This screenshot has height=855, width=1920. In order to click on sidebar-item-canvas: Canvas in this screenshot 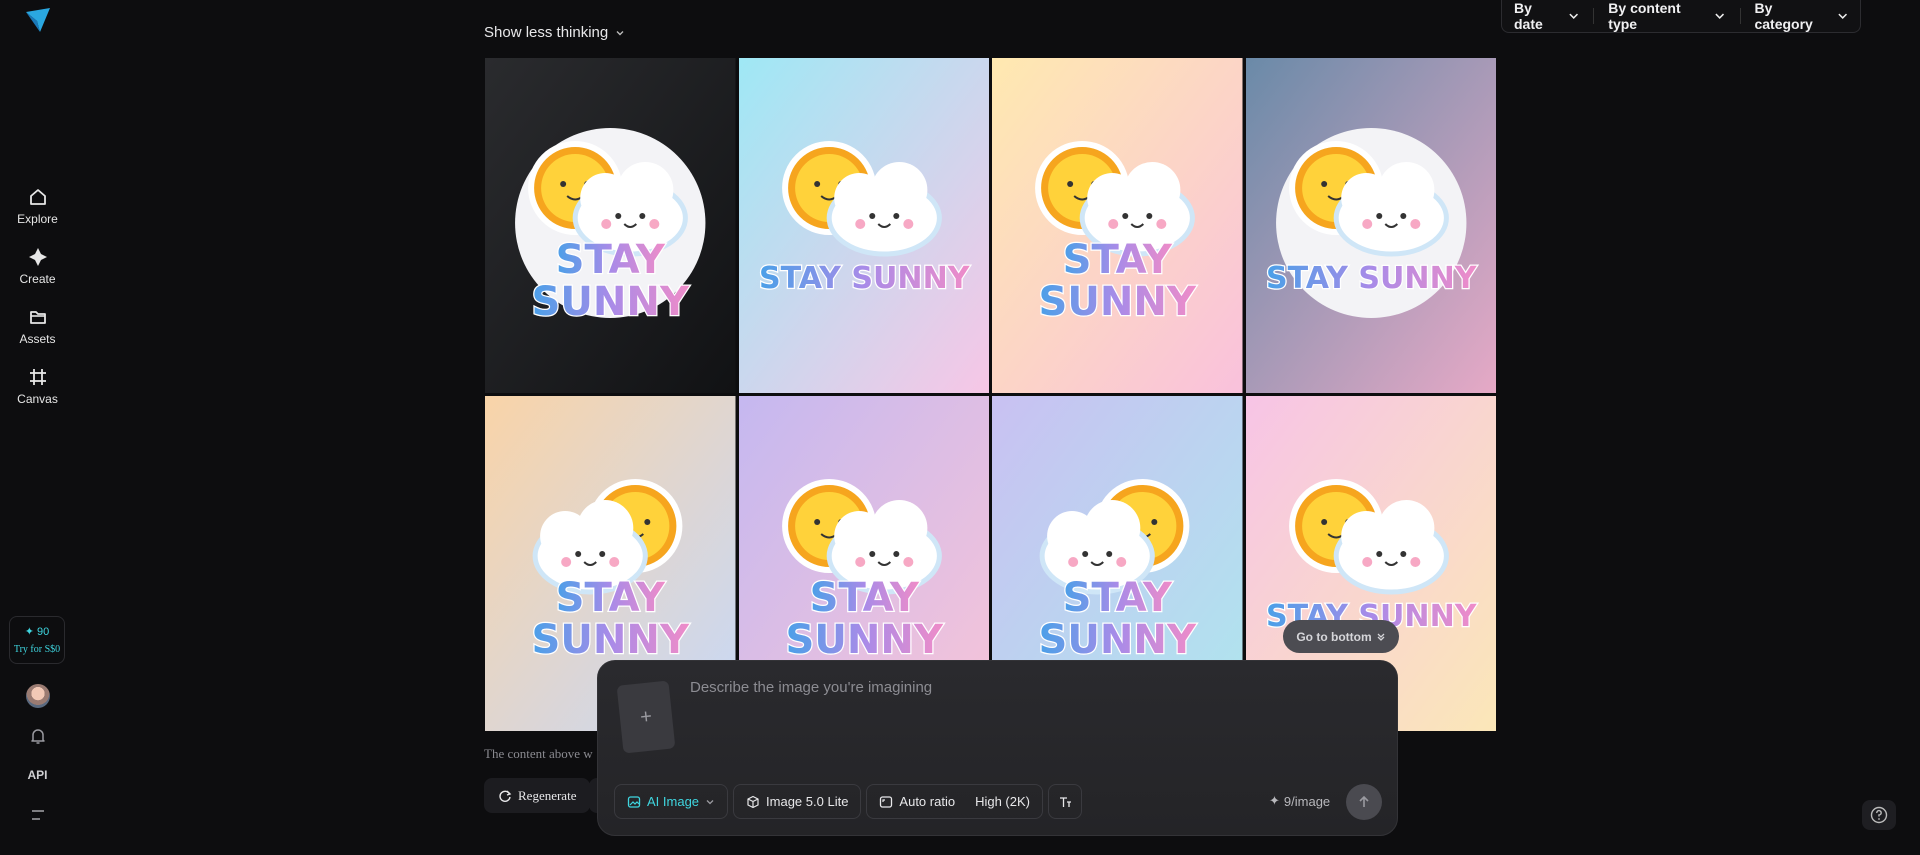, I will do `click(37, 386)`.